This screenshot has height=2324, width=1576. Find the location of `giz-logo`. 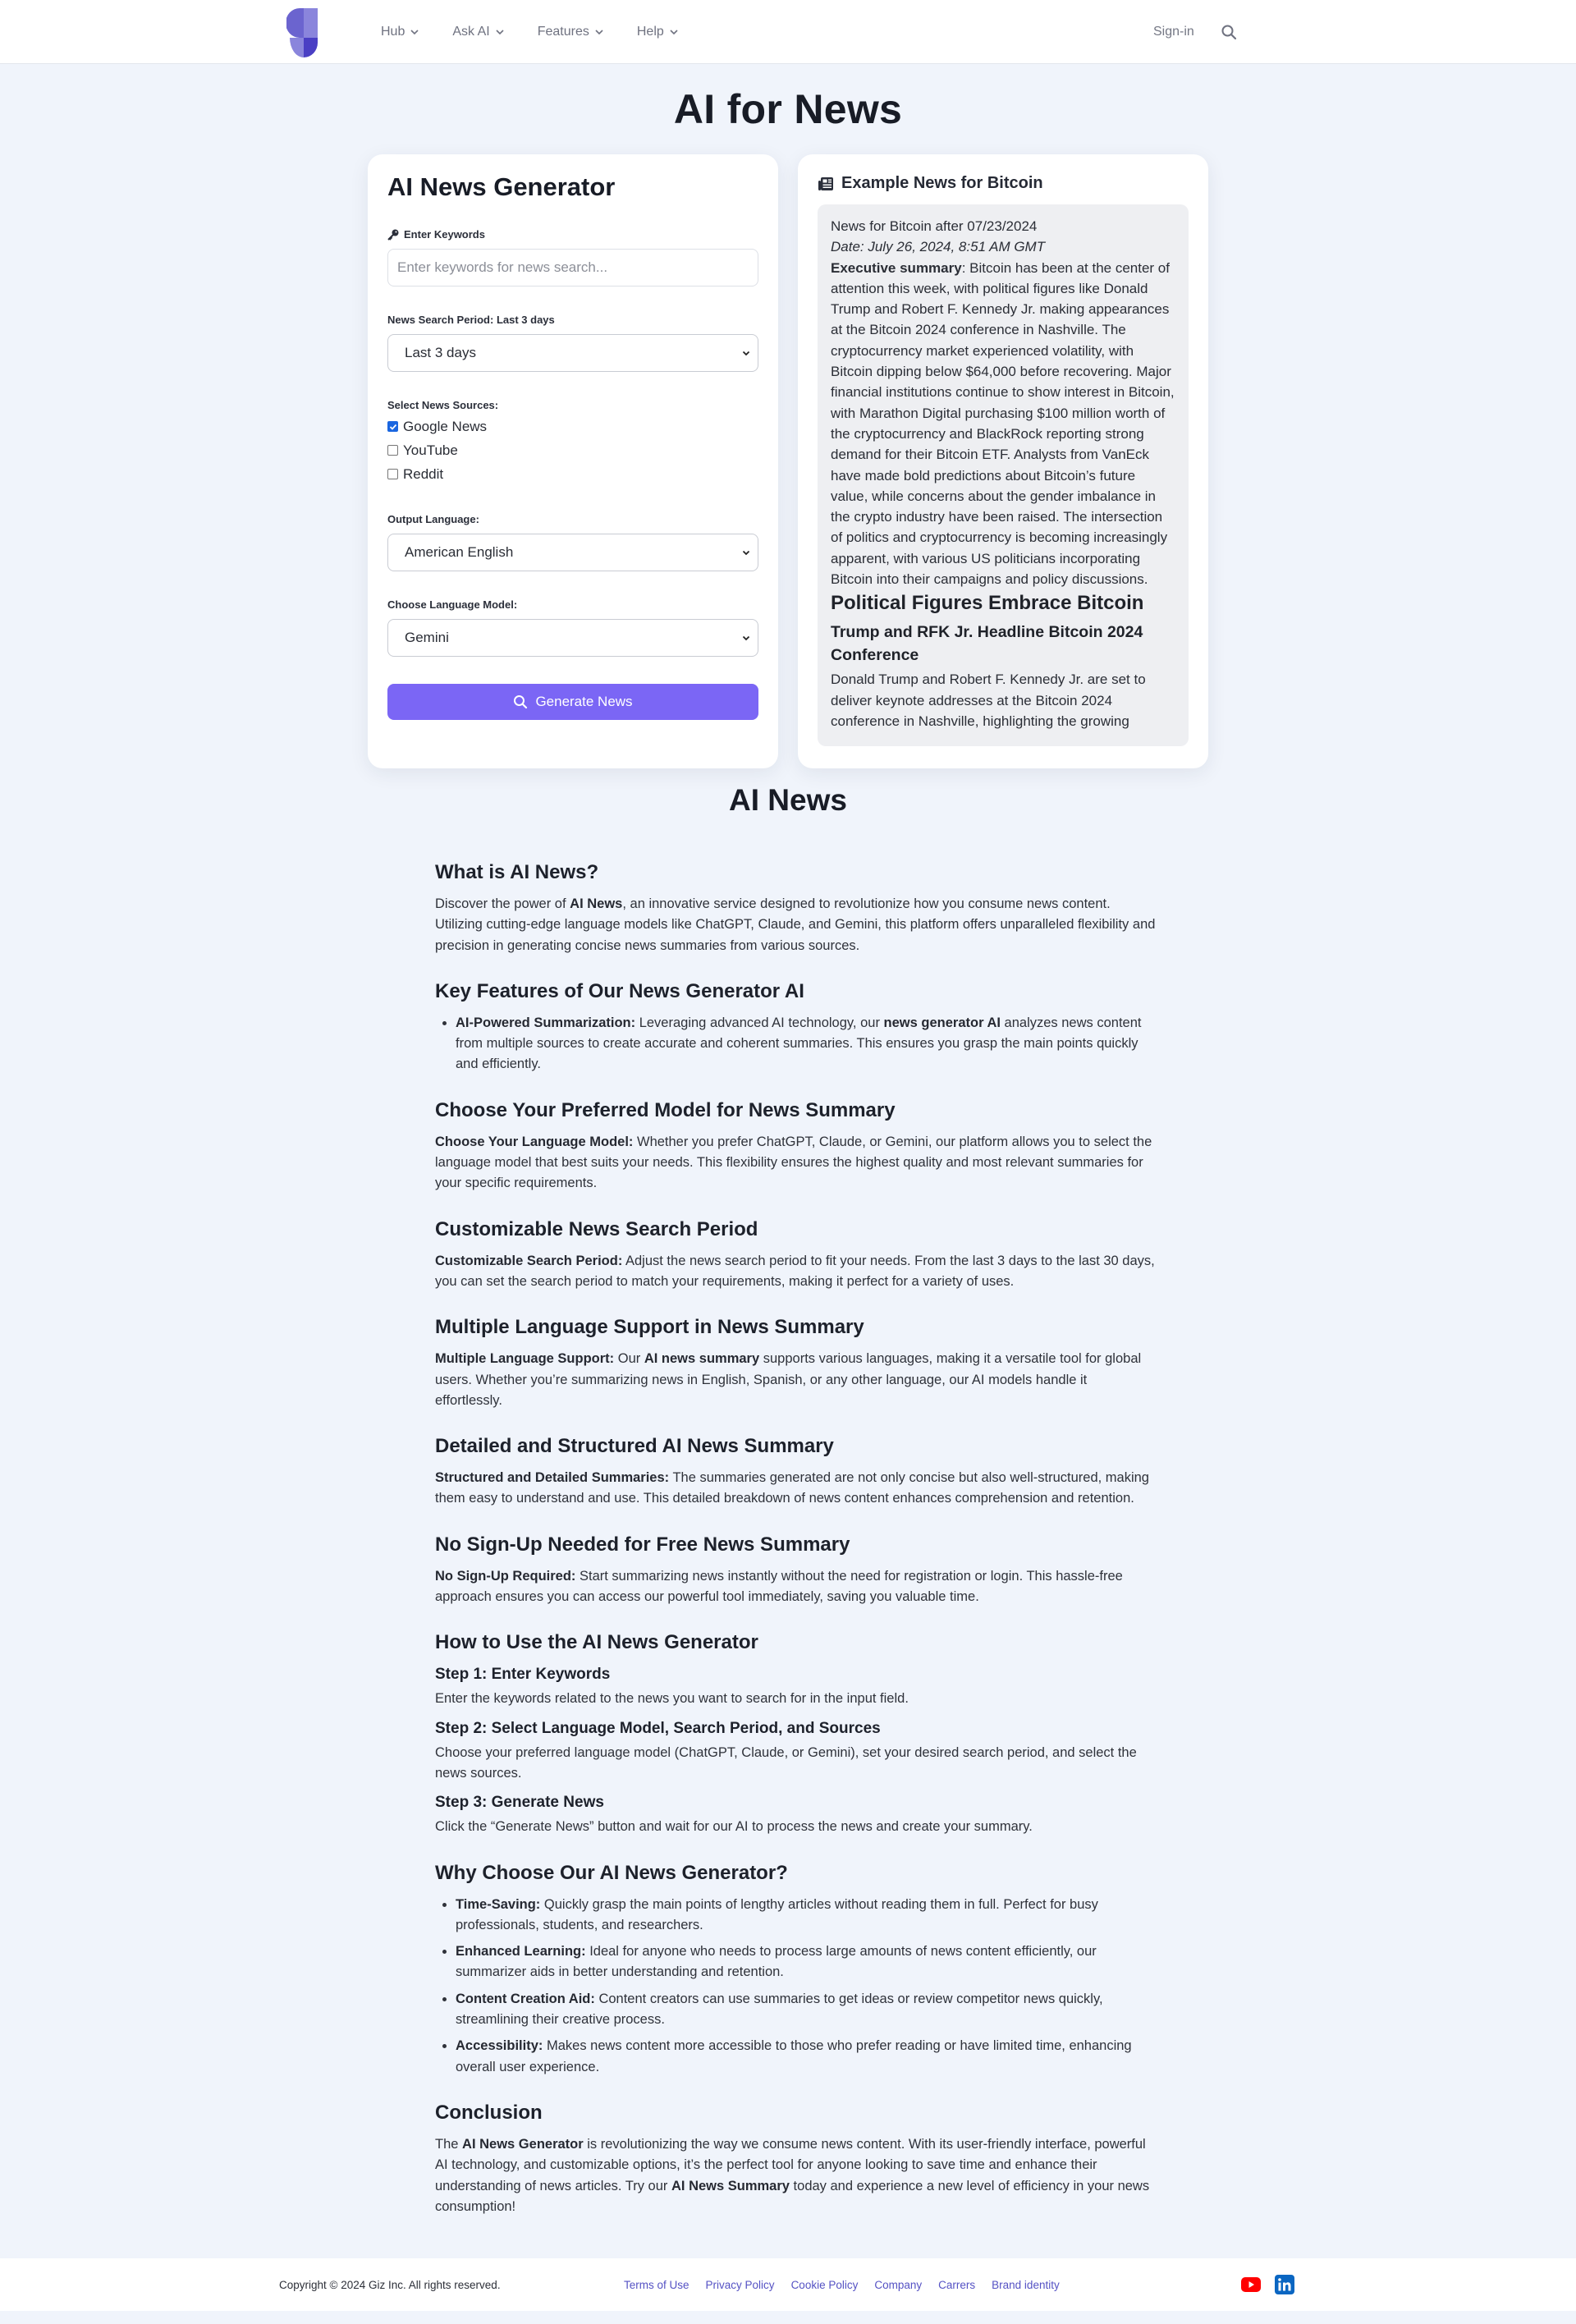

giz-logo is located at coordinates (303, 32).